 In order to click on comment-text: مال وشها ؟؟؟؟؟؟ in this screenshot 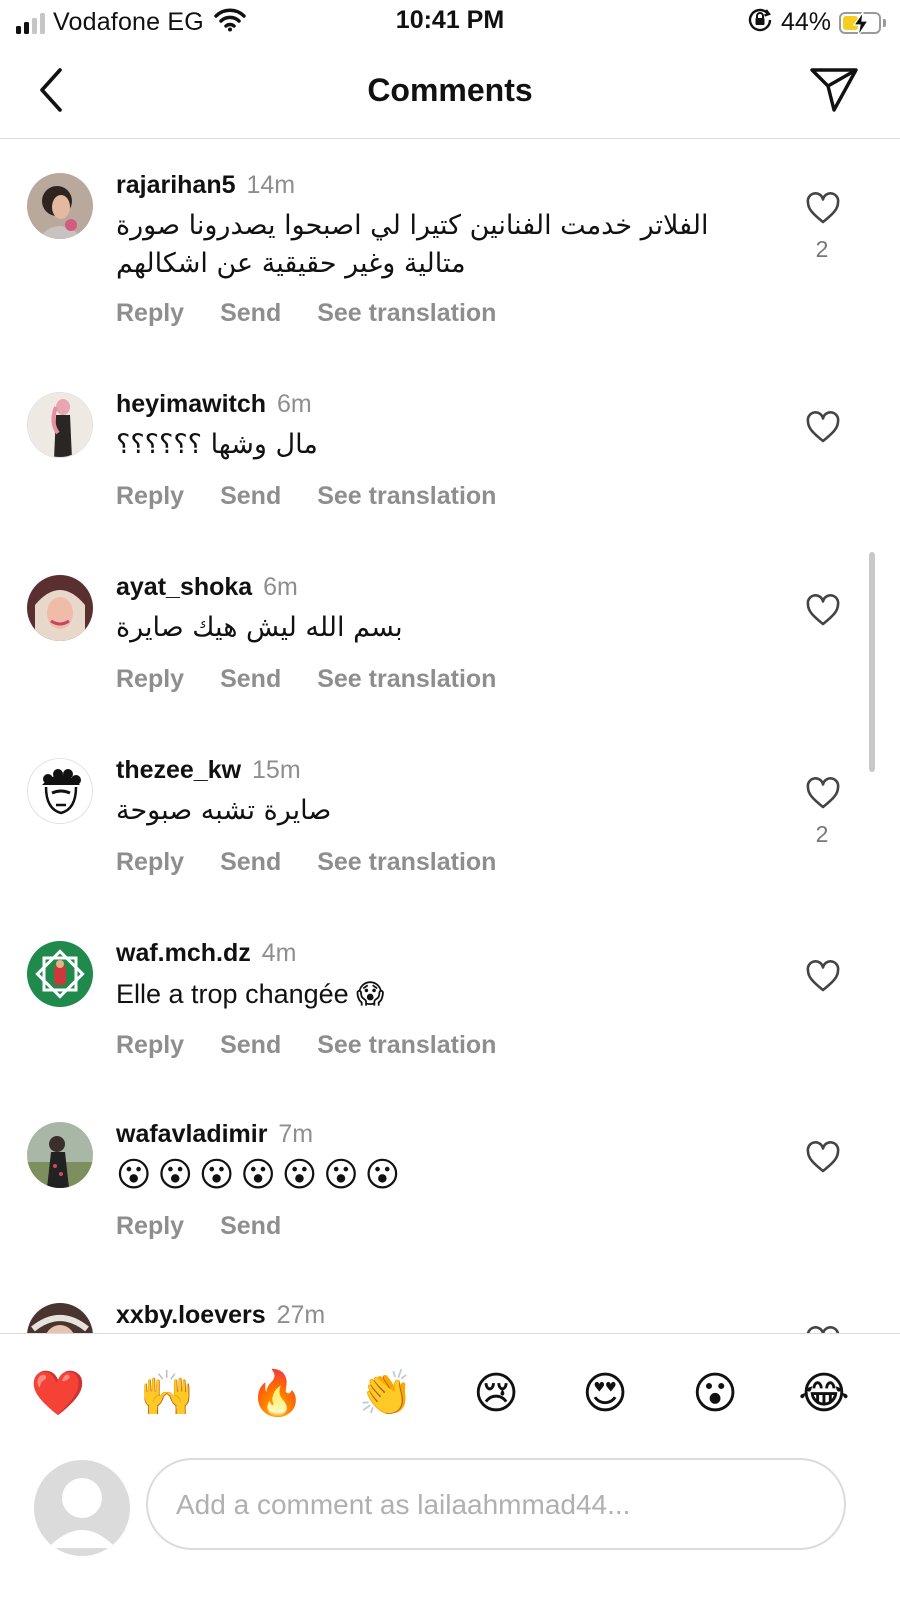, I will do `click(217, 444)`.